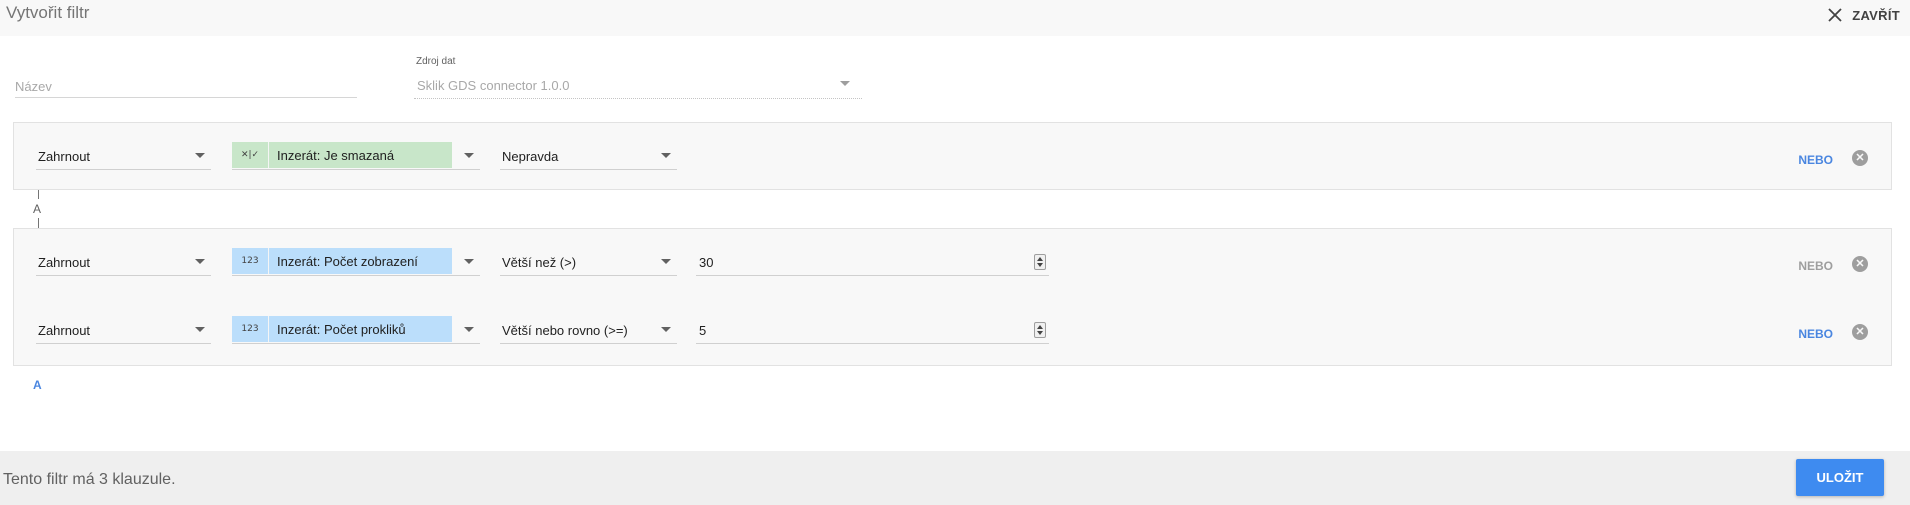 This screenshot has height=505, width=1910. What do you see at coordinates (37, 385) in the screenshot?
I see `add-and-button: A` at bounding box center [37, 385].